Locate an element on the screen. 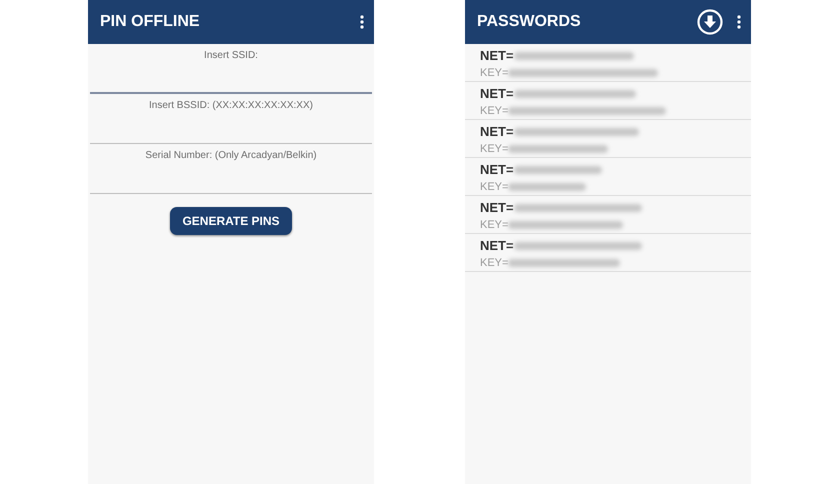  generate-pins-button: GENERATE PINS is located at coordinates (231, 221).